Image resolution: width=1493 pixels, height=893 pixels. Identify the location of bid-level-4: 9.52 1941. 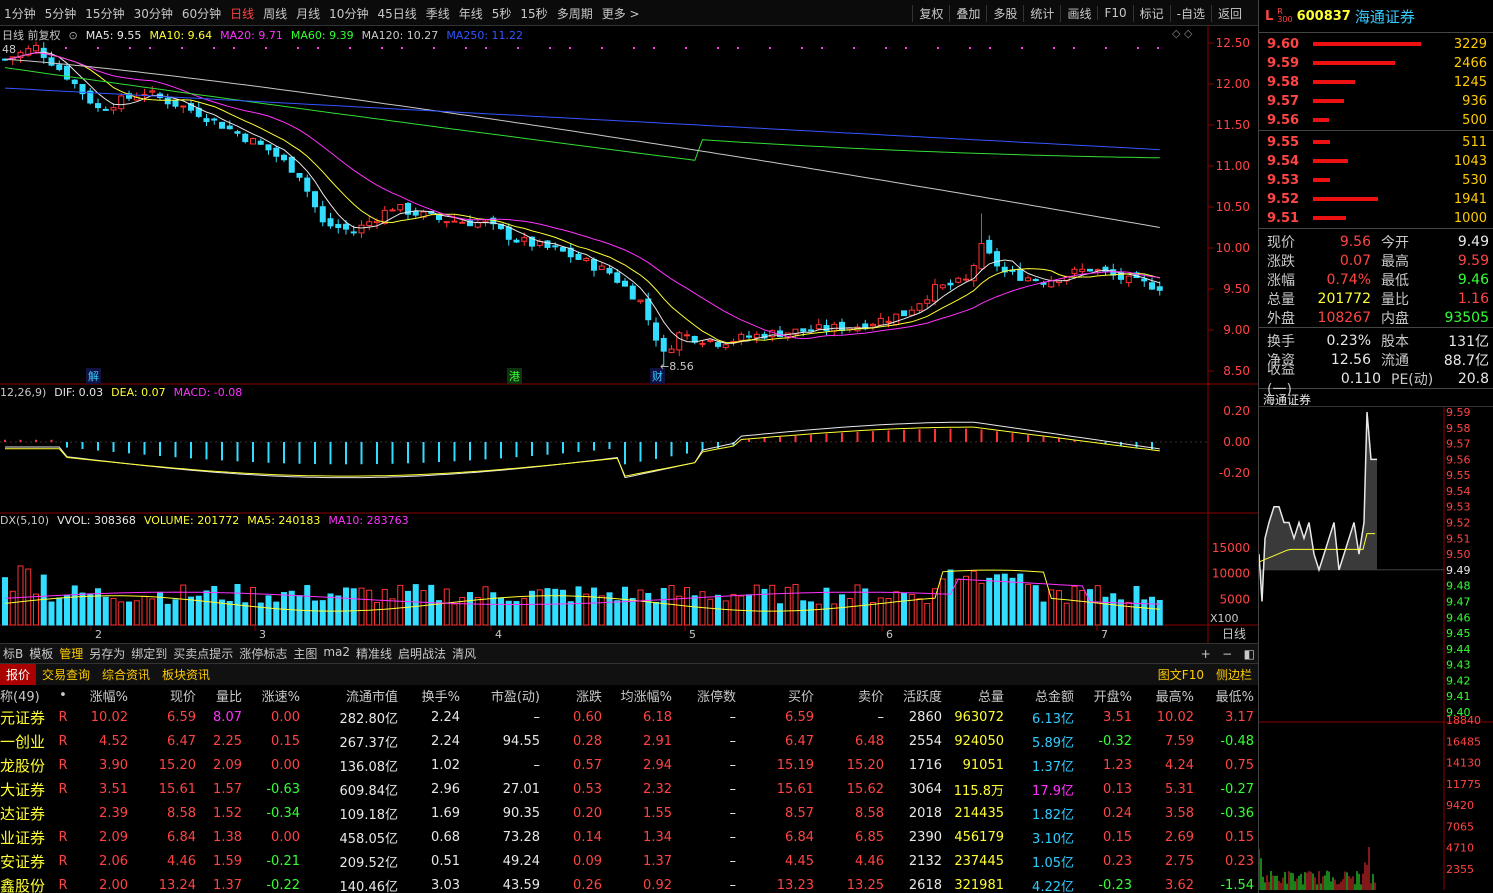
(1376, 199).